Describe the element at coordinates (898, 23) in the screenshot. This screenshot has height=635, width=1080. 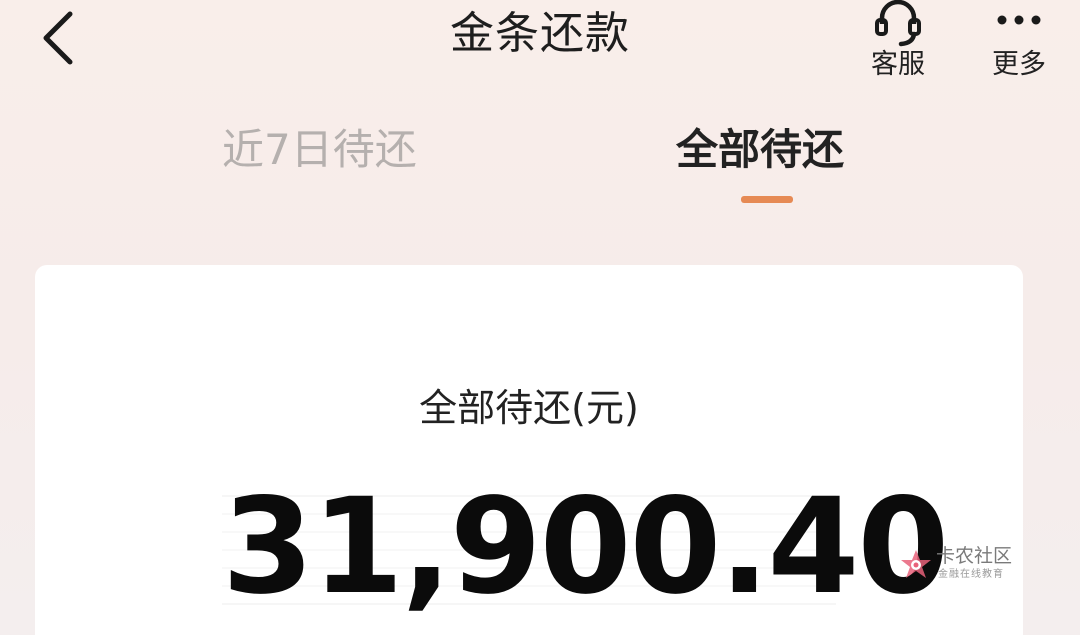
I see `headset-icon` at that location.